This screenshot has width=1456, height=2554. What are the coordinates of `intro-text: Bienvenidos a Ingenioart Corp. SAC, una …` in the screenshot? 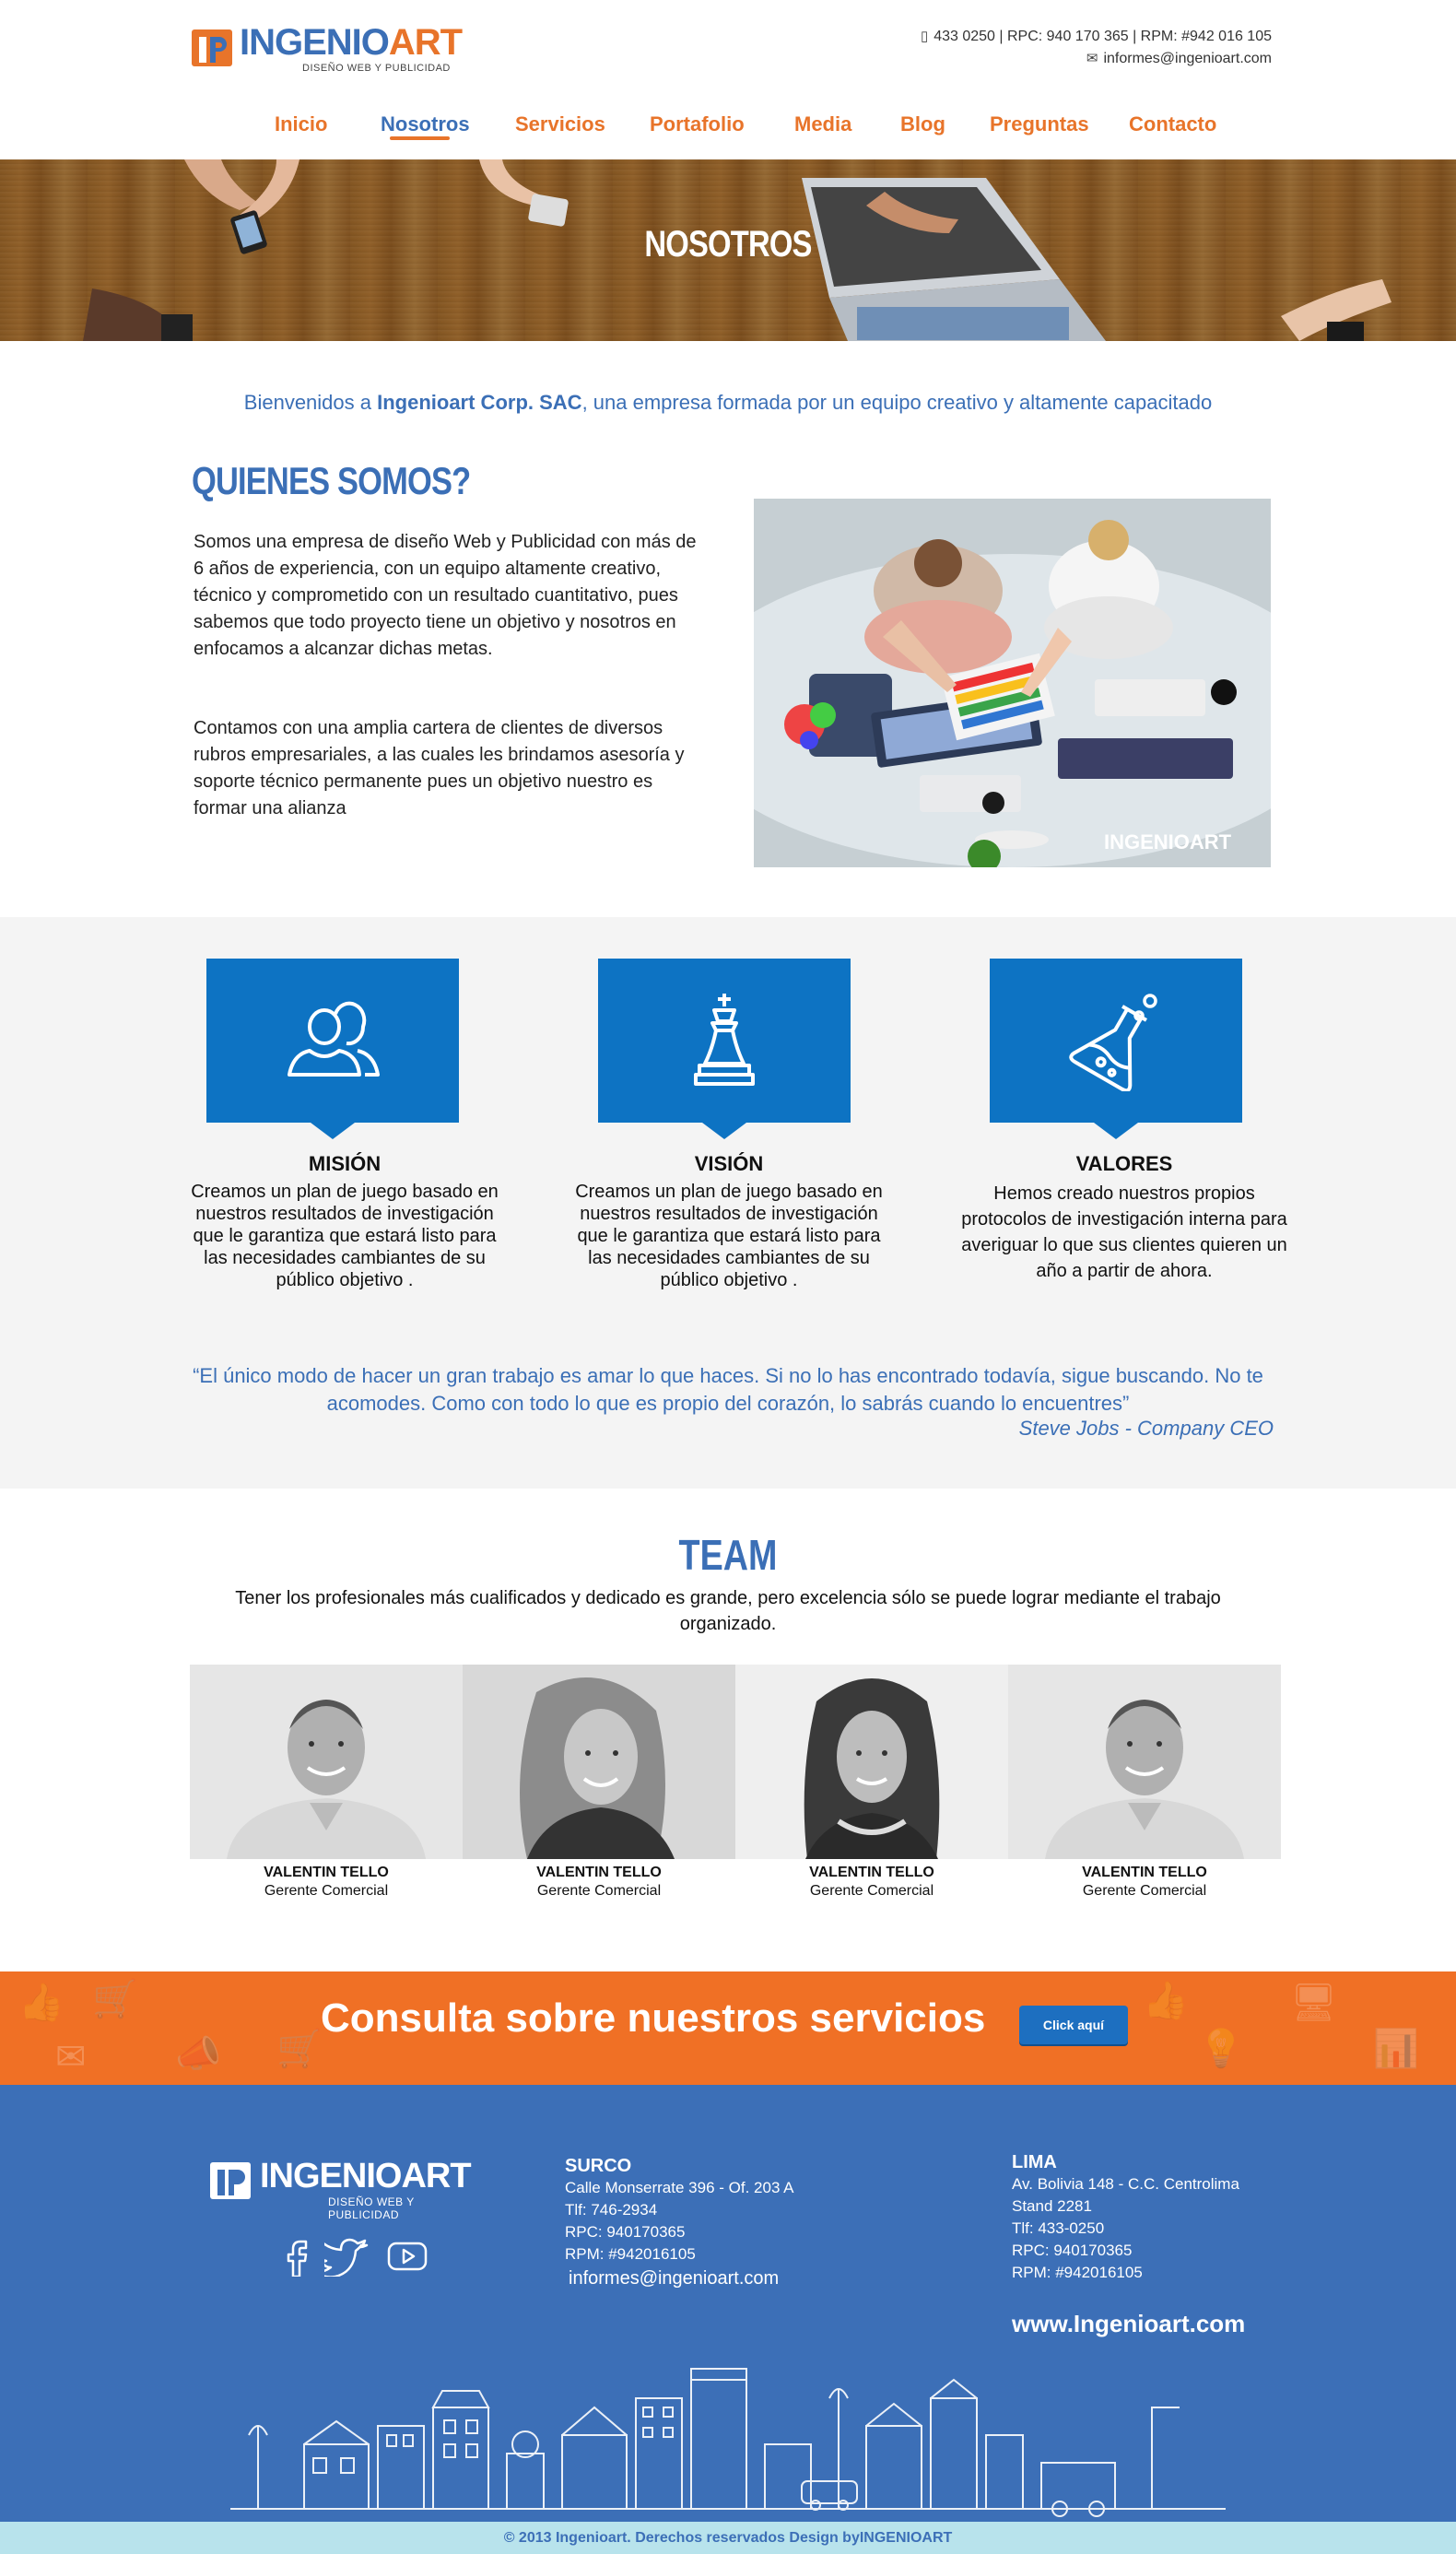 It's located at (728, 402).